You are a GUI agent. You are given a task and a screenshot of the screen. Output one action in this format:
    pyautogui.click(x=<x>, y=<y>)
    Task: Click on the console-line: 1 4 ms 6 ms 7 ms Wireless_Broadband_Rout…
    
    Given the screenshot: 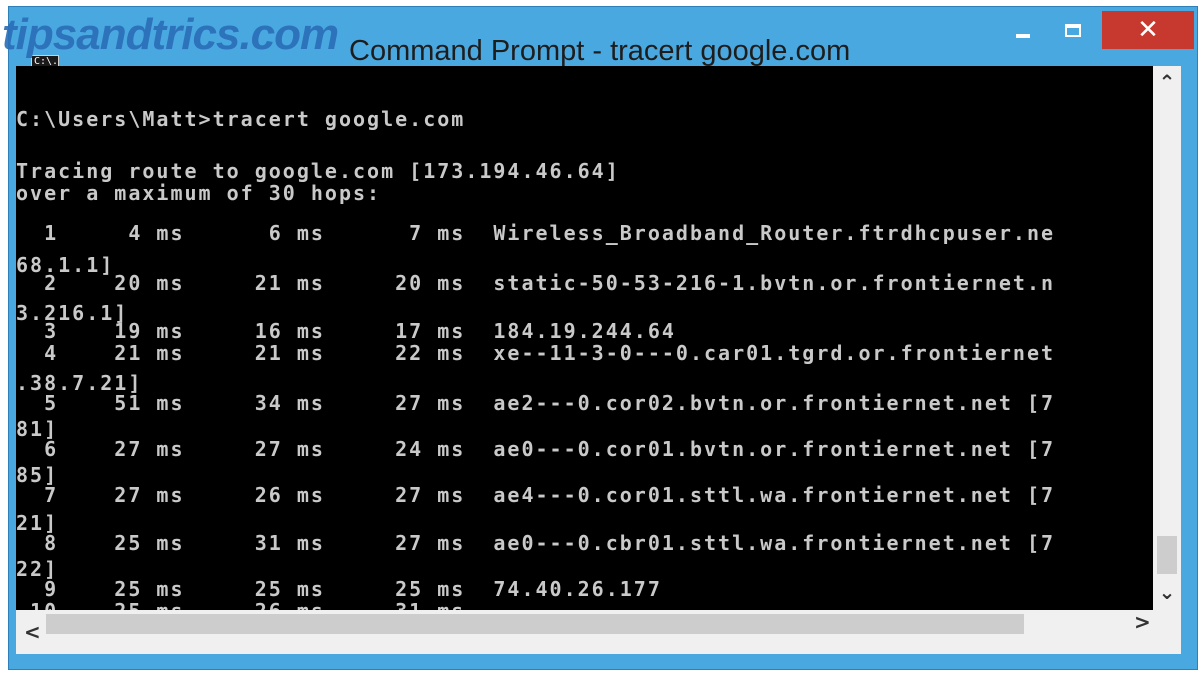 What is the action you would take?
    pyautogui.click(x=536, y=233)
    